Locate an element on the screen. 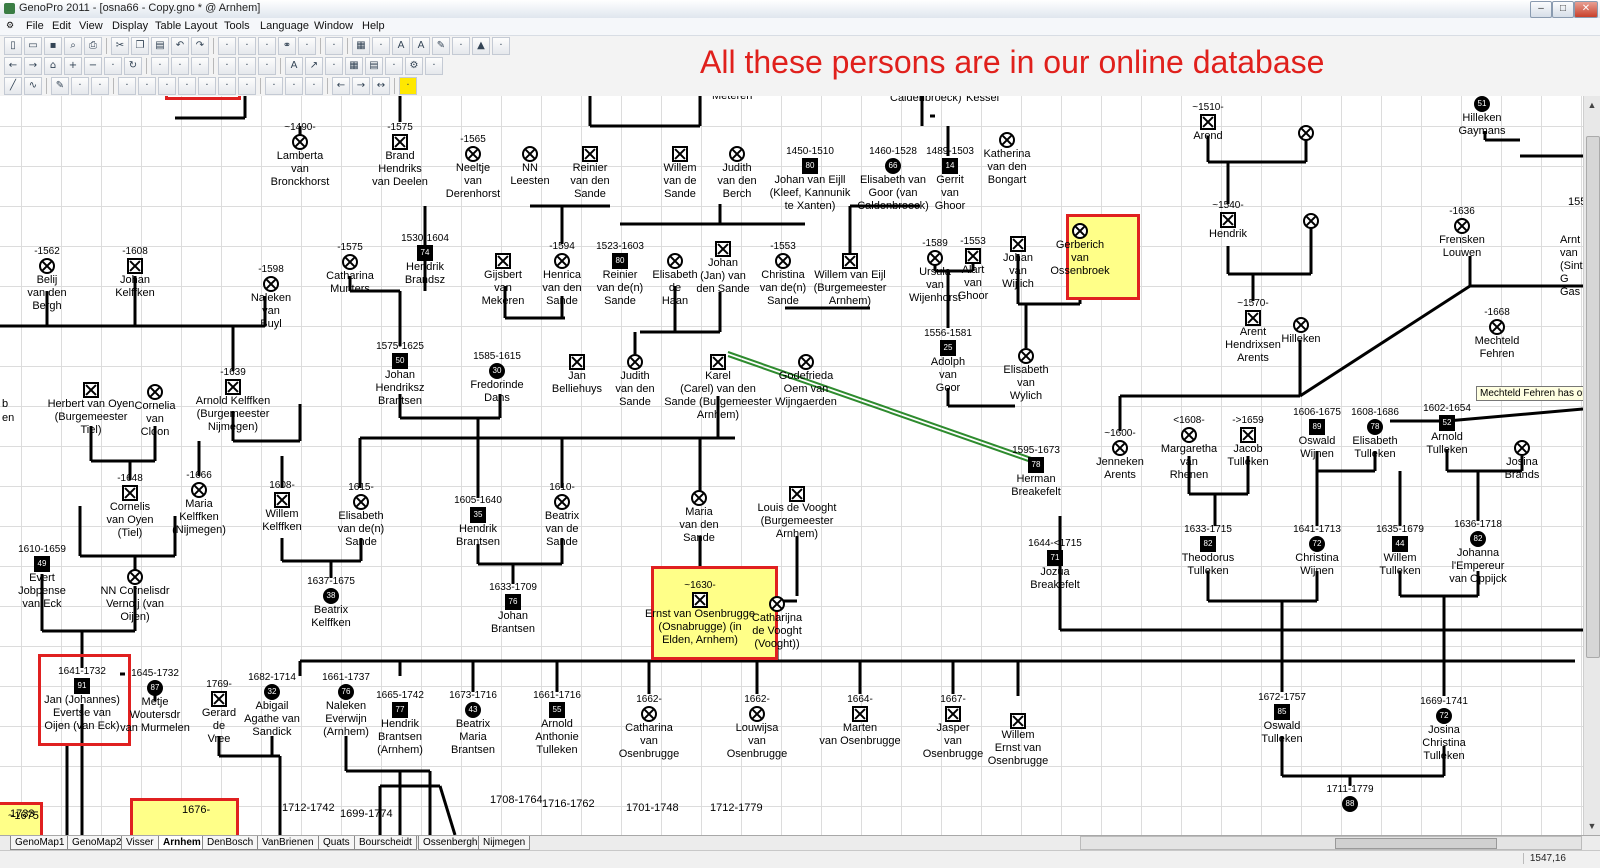  curve-icon: ∿ is located at coordinates (33, 86).